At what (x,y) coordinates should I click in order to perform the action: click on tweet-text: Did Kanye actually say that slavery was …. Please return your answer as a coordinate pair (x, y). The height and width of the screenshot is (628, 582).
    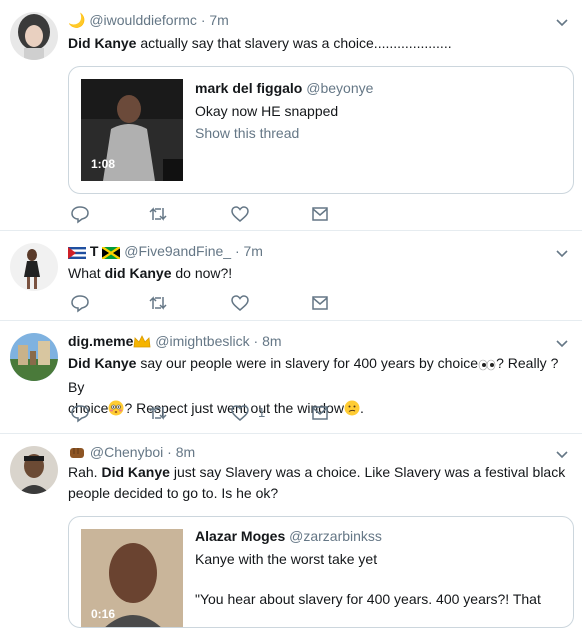
    Looking at the image, I should click on (260, 43).